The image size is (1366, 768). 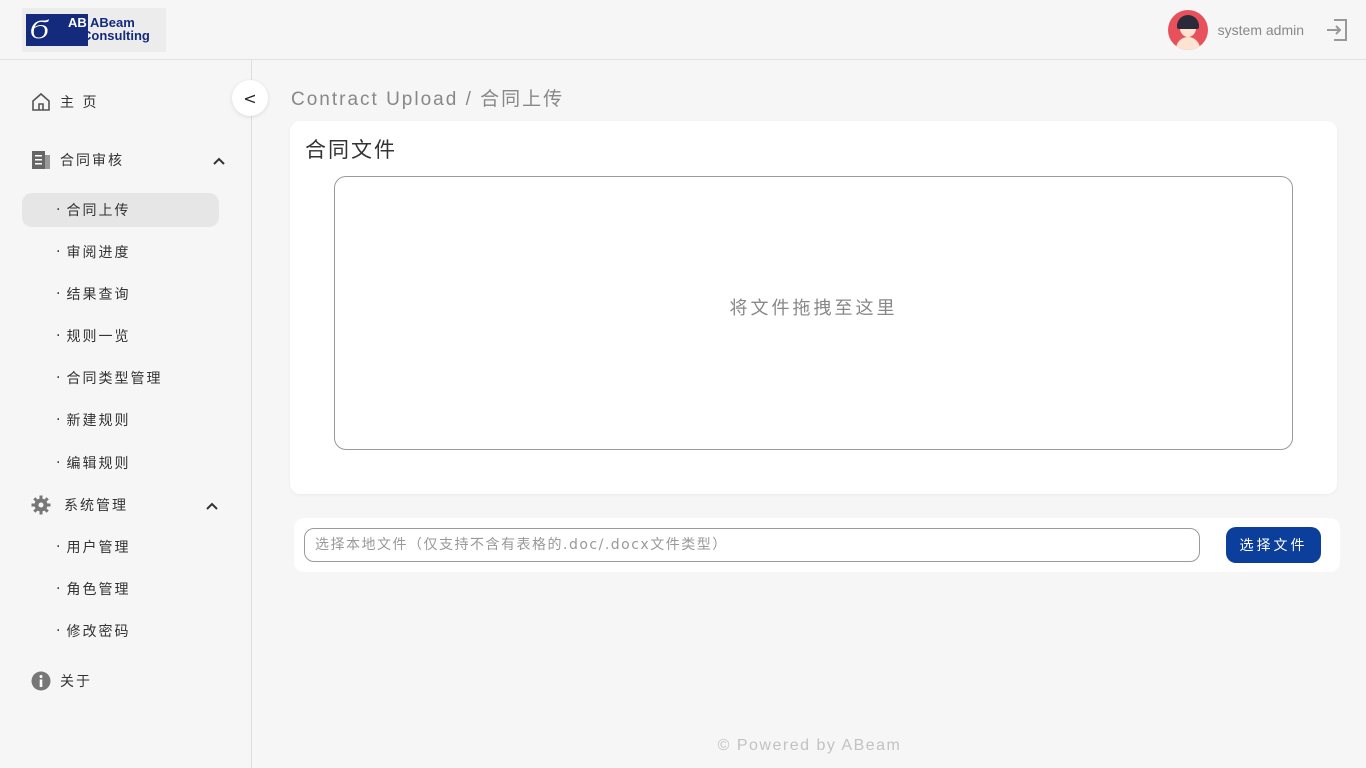 I want to click on sidebar-item-edit-rule: · 编辑规则, so click(x=120, y=463).